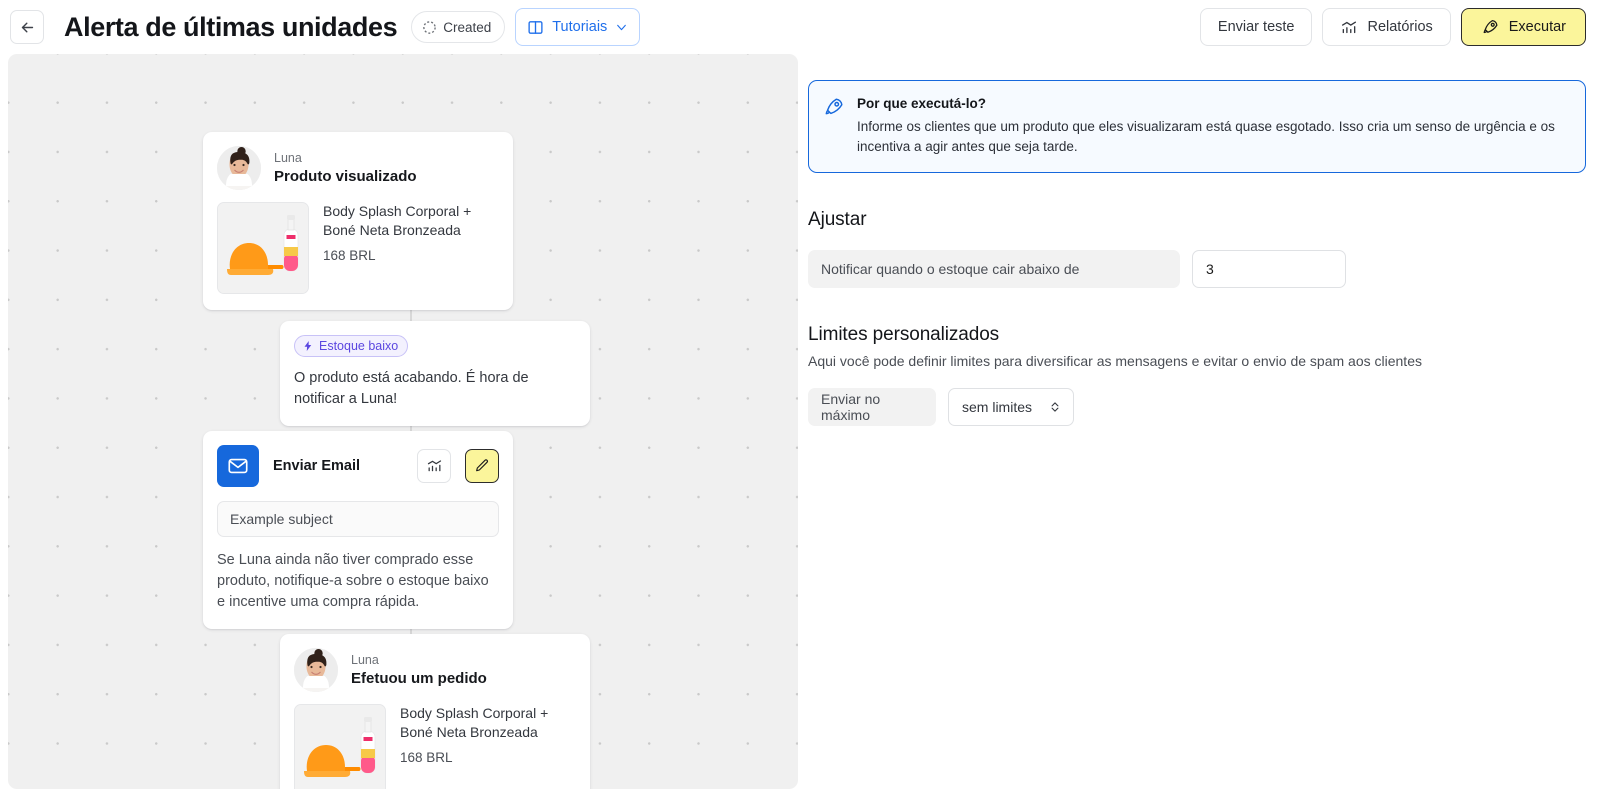  What do you see at coordinates (419, 678) in the screenshot?
I see `customer-action: Efetuou um pedido` at bounding box center [419, 678].